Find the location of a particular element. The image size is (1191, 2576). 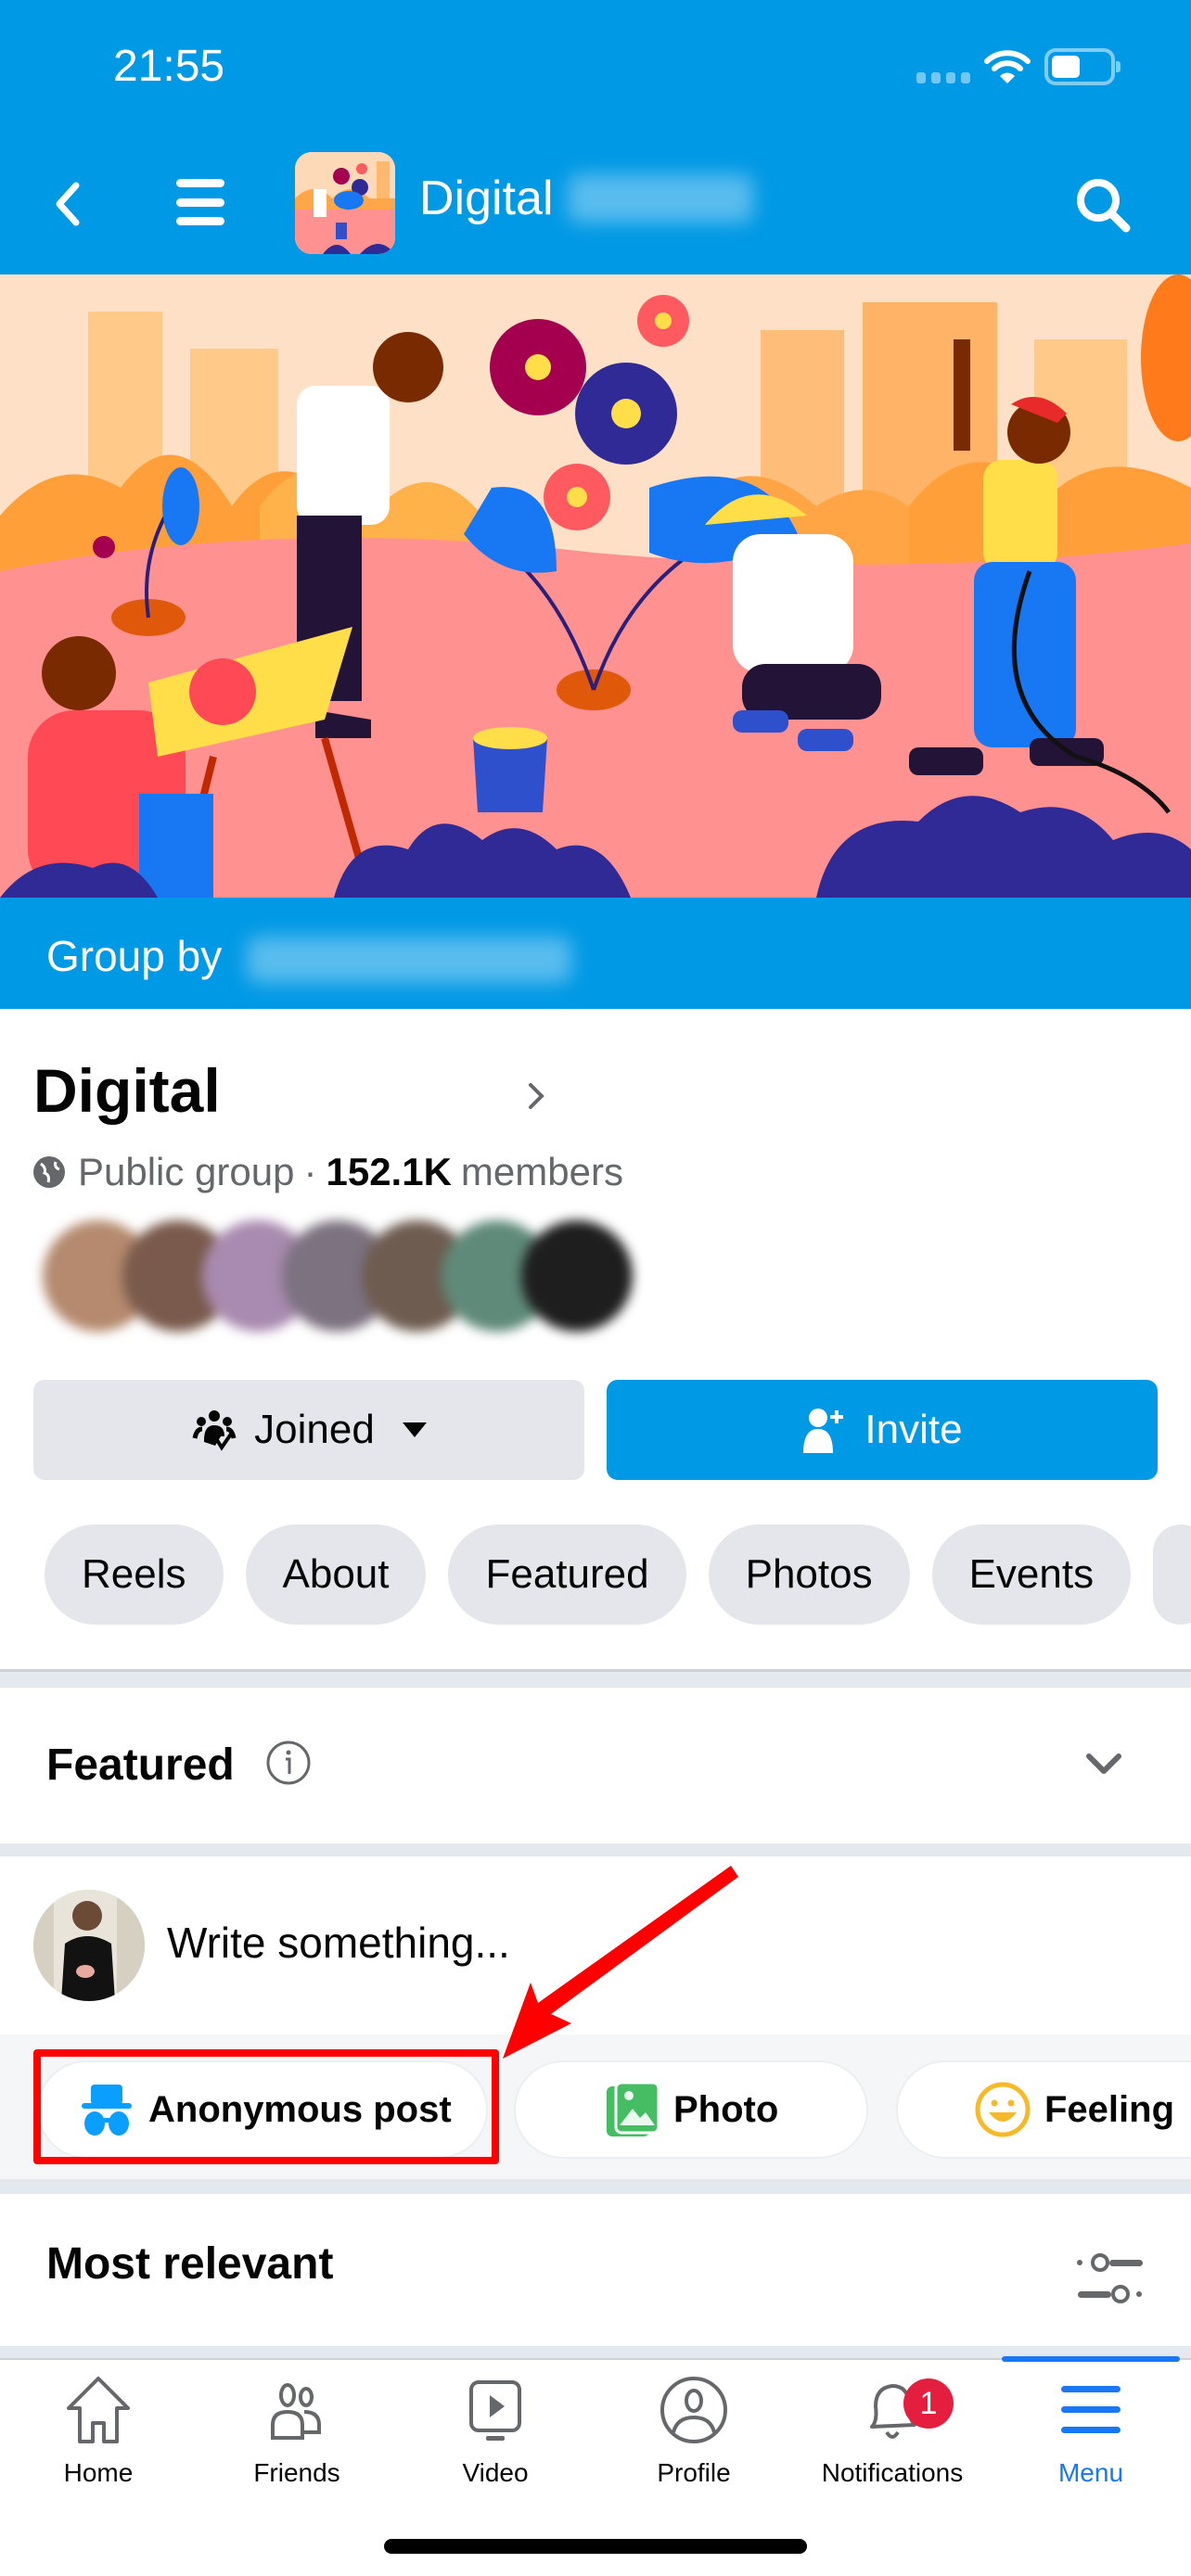

annotation-arrow is located at coordinates (620, 1963).